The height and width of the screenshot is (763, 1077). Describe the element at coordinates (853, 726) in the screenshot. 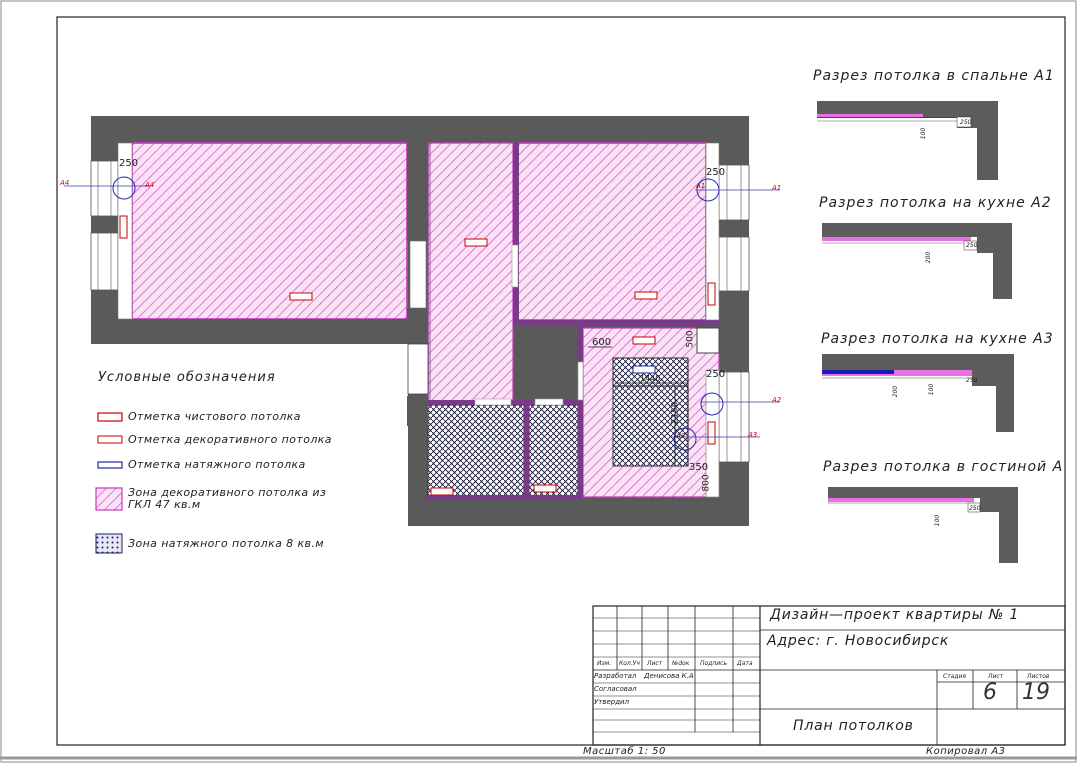

I see `stamp-sheet-title: План потолков` at that location.